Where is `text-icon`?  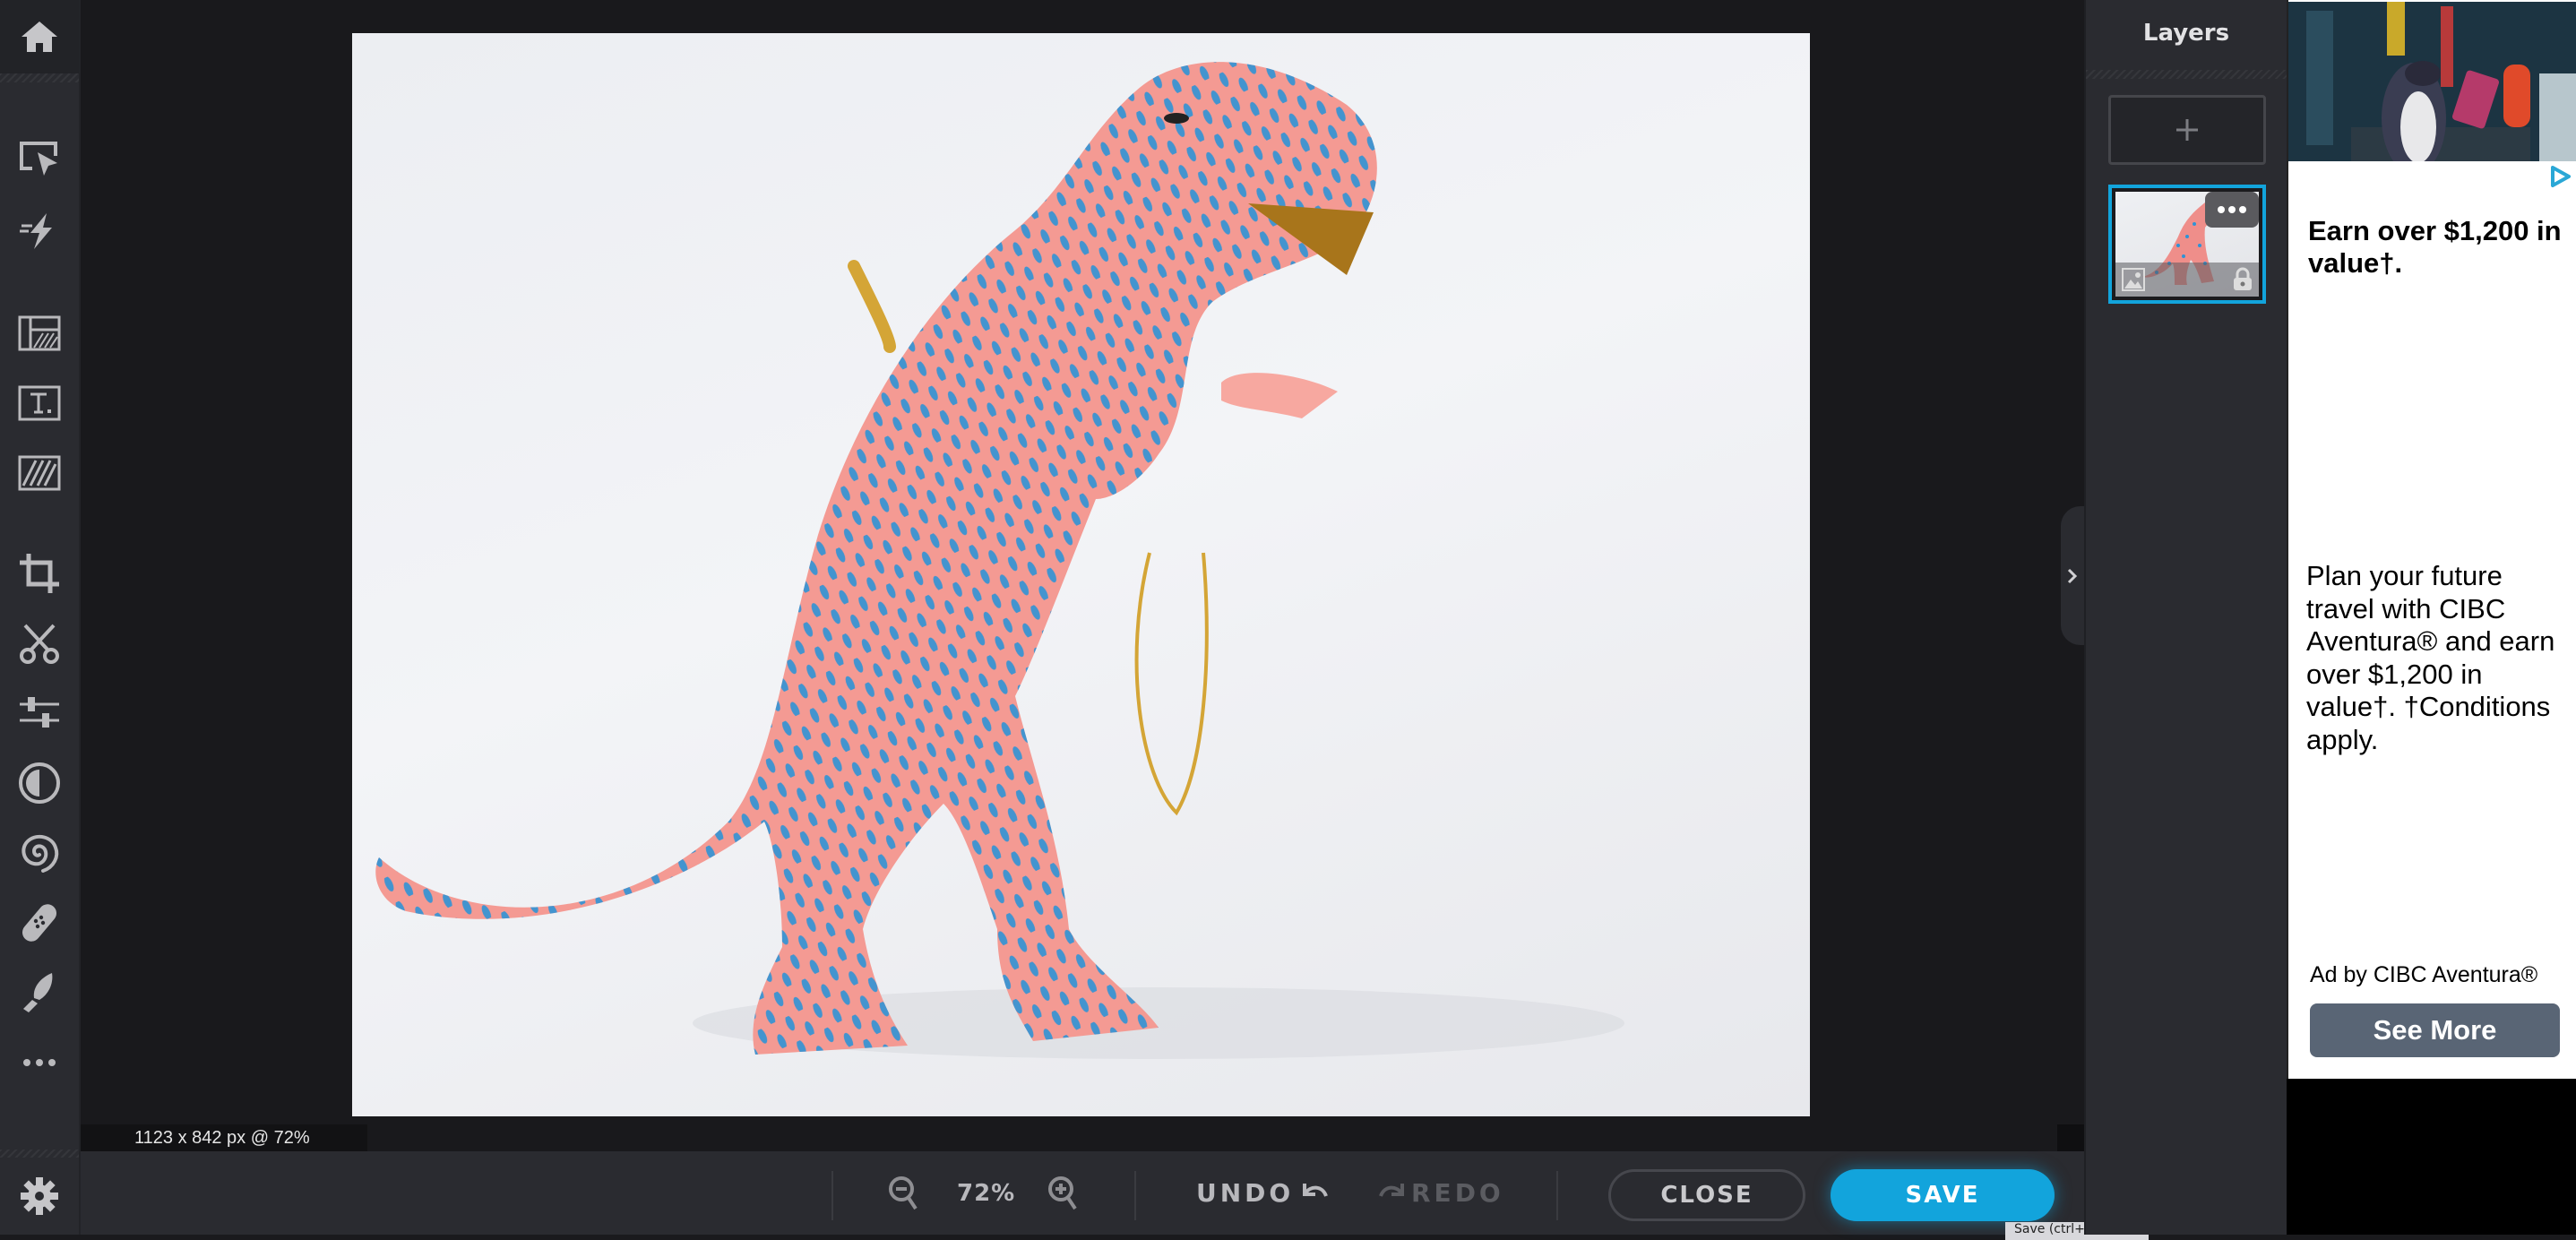 text-icon is located at coordinates (39, 403).